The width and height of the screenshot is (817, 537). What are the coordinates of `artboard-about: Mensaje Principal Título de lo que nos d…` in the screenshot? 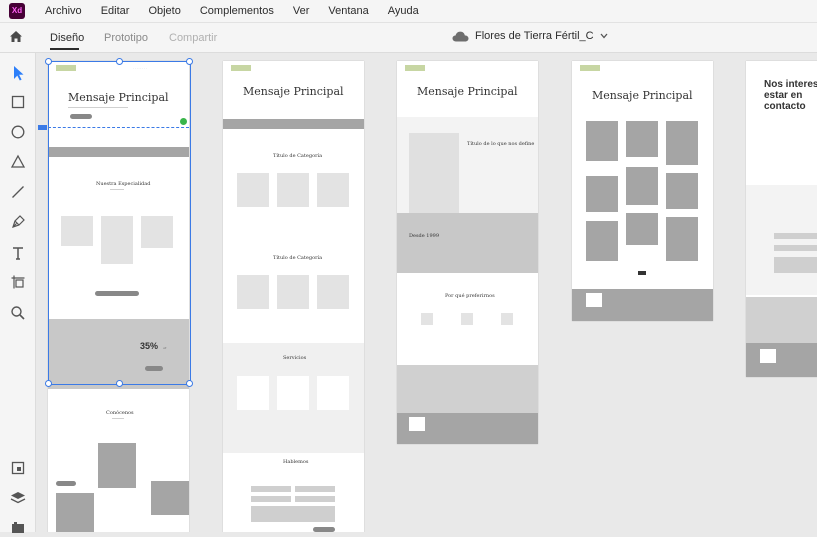 It's located at (467, 252).